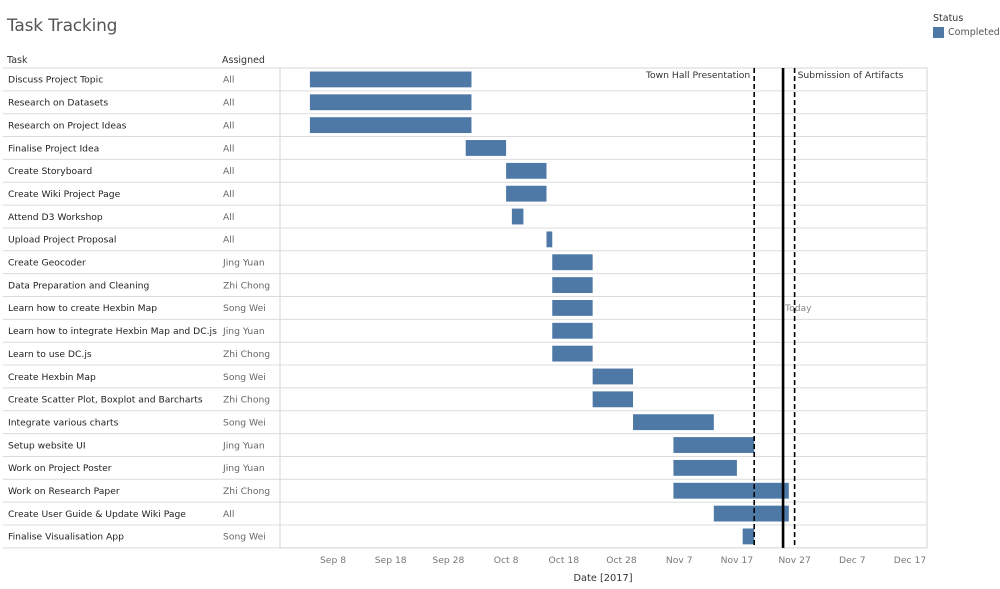 This screenshot has height=589, width=1000. Describe the element at coordinates (66, 537) in the screenshot. I see `task-label: Finalise Visualisation App` at that location.